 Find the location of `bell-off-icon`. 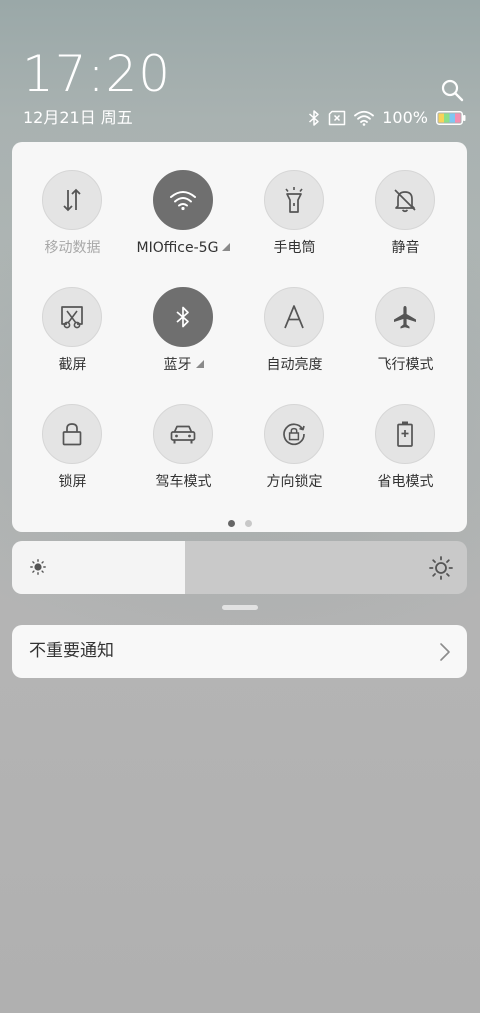

bell-off-icon is located at coordinates (405, 201).